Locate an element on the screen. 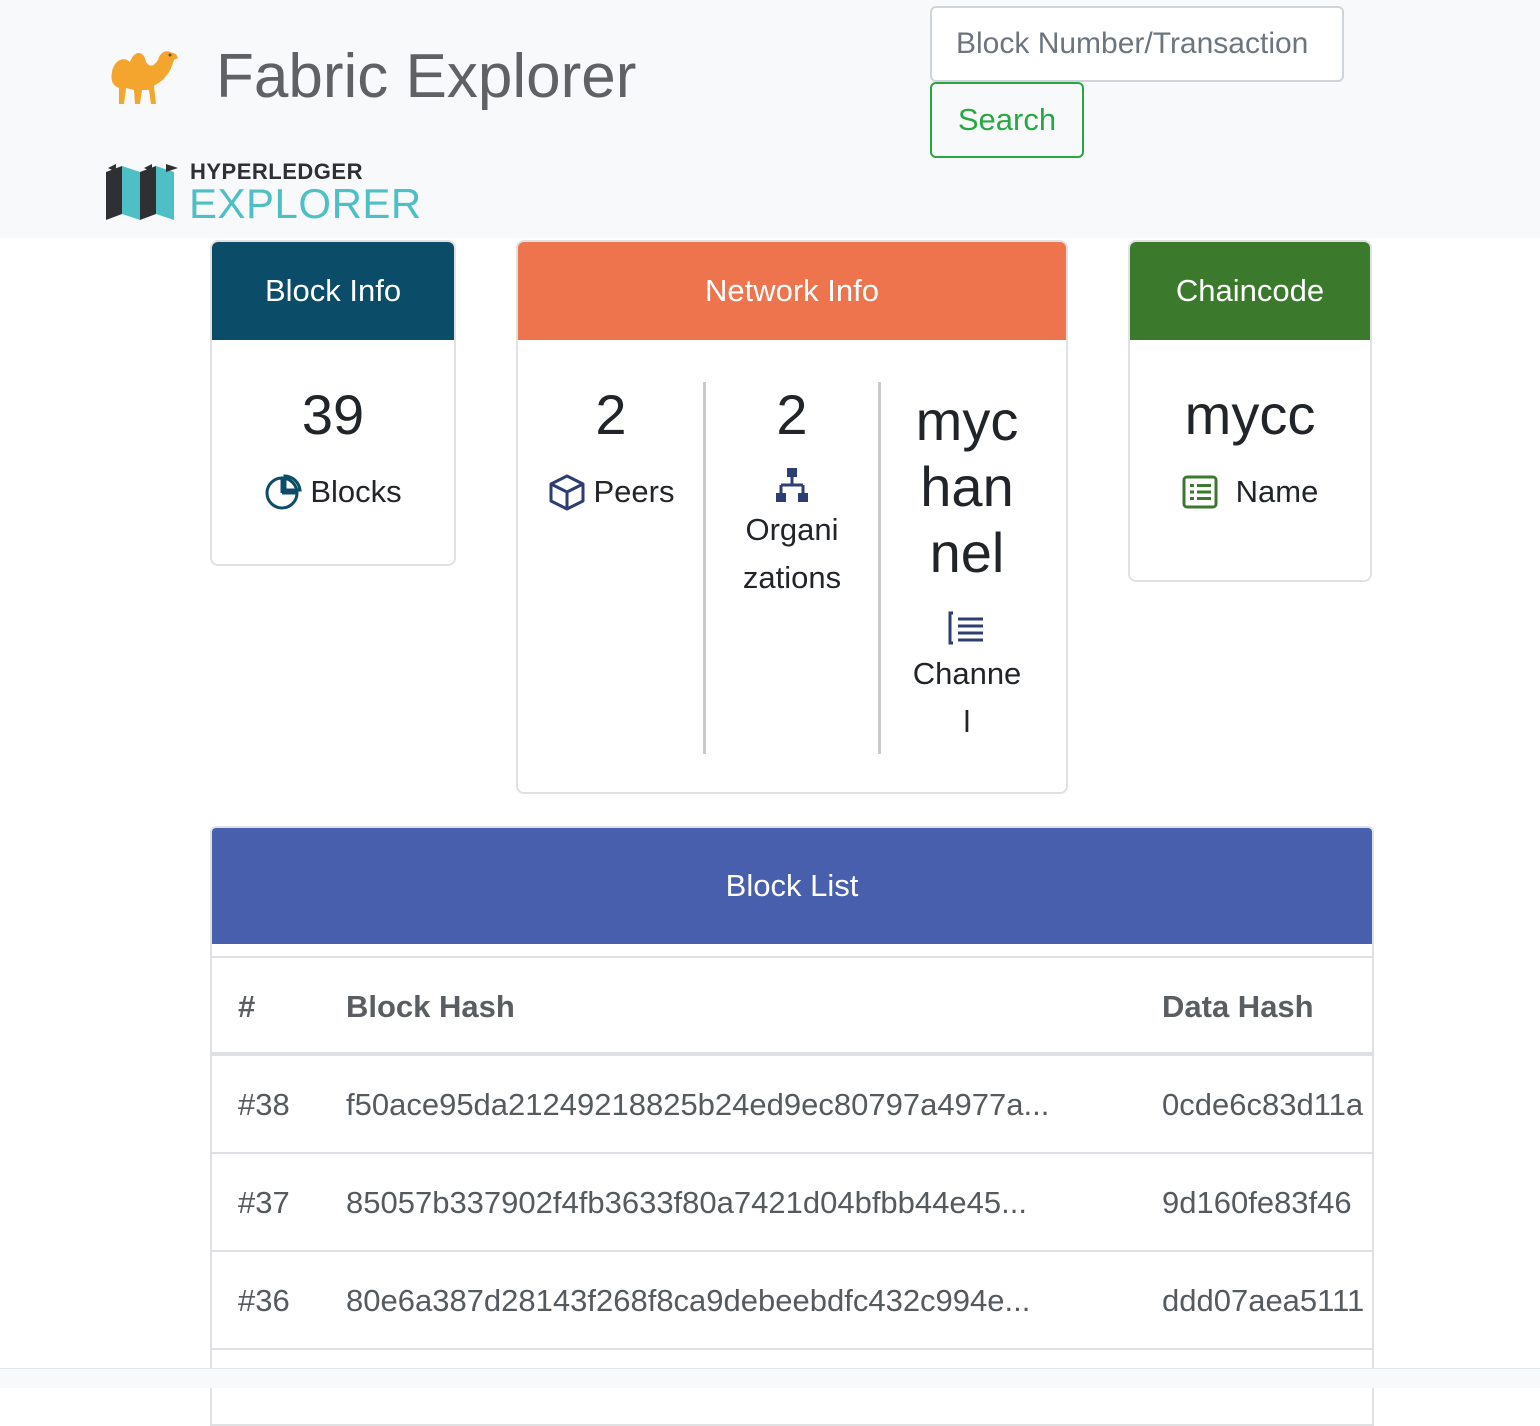 The height and width of the screenshot is (1426, 1540). horizontal-scrollbar is located at coordinates (770, 1378).